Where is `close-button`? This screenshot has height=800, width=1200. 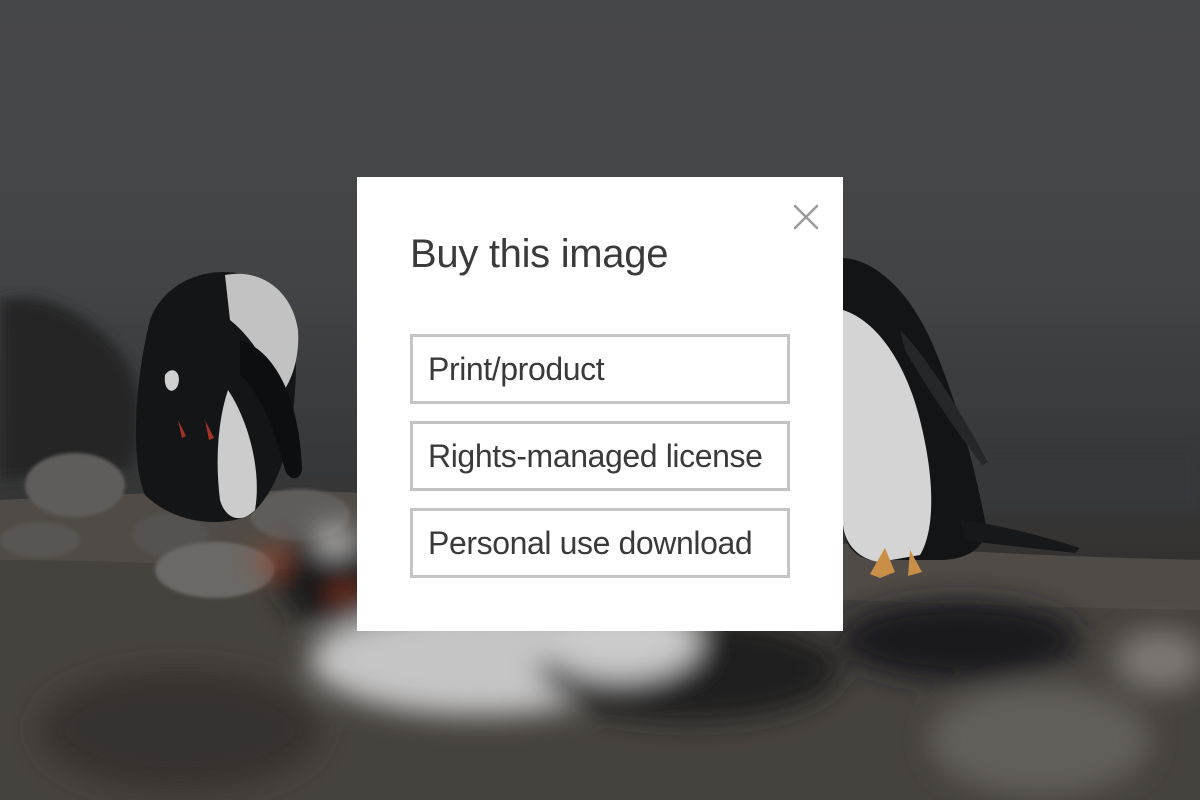
close-button is located at coordinates (806, 217).